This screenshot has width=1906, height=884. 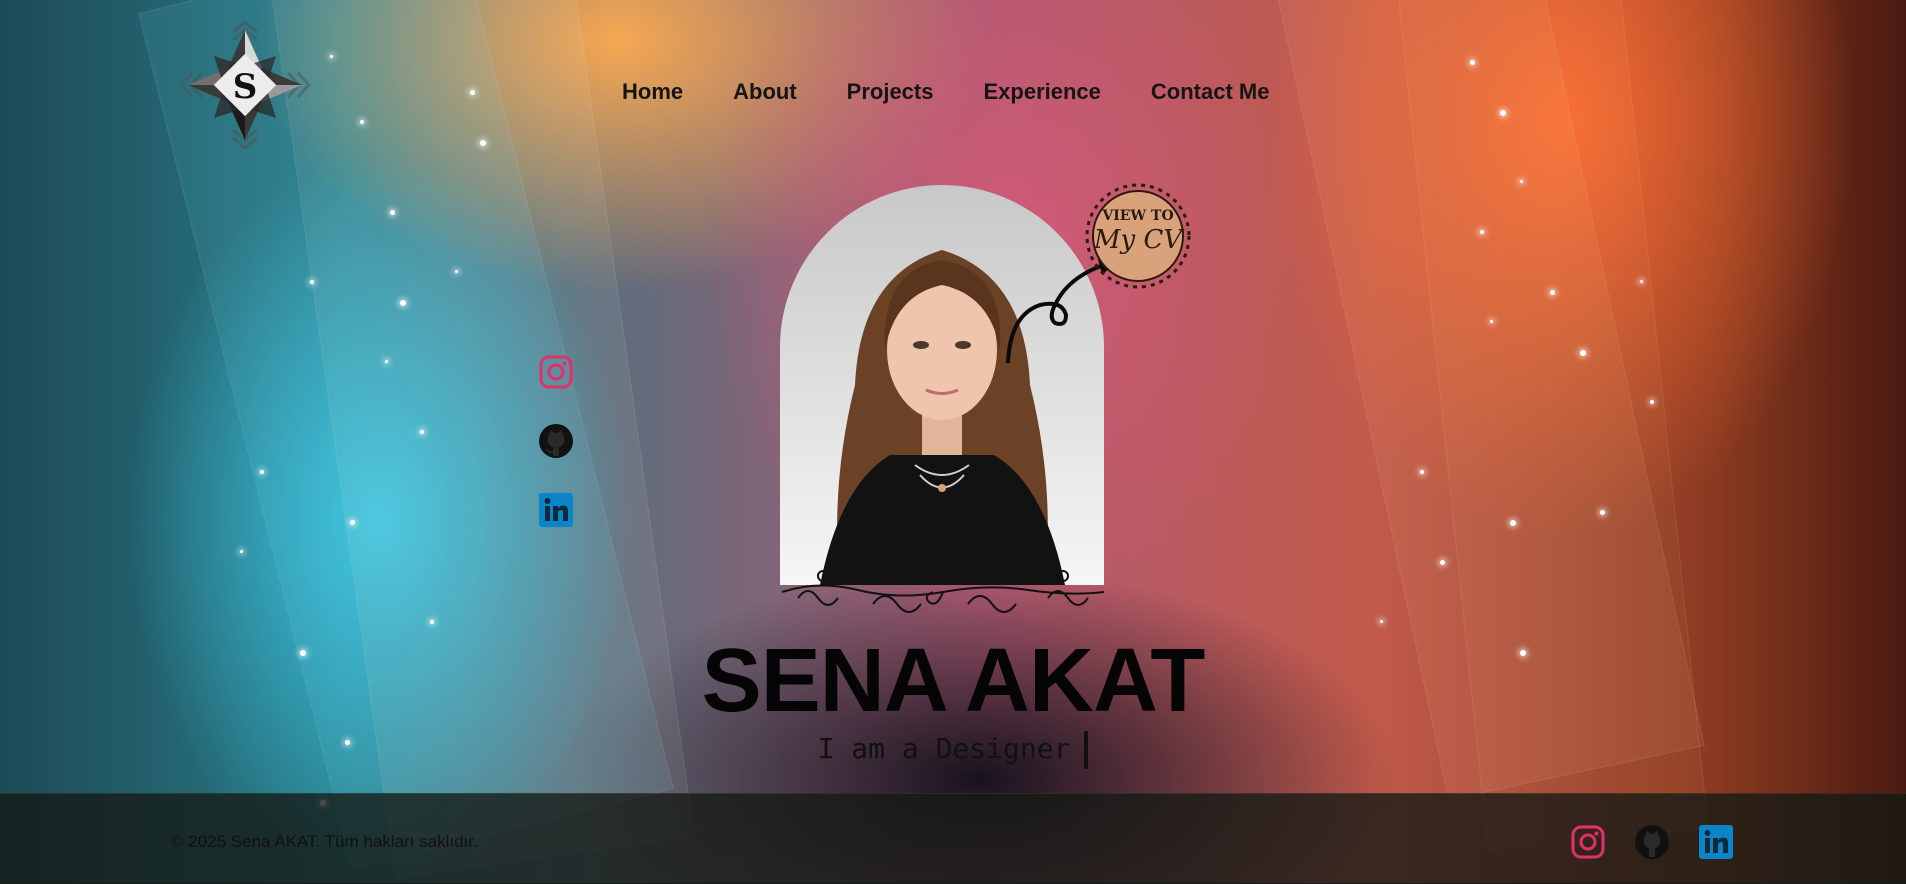 I want to click on nav-contact-me: Contact Me, so click(x=1210, y=92).